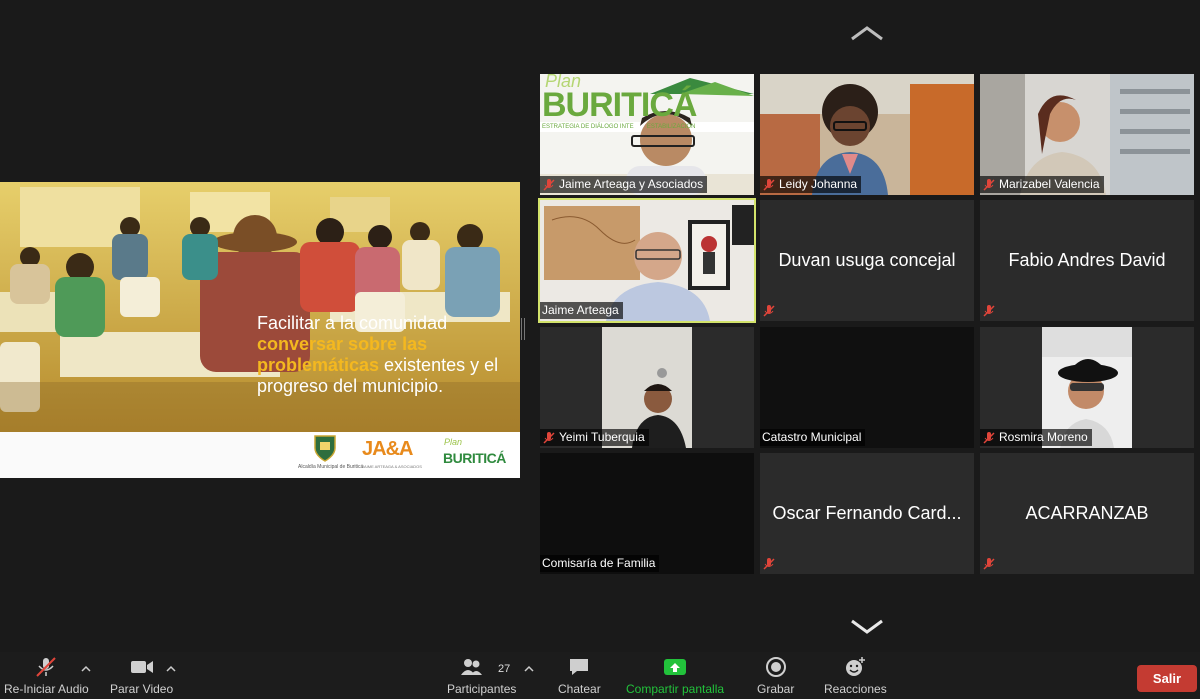 The height and width of the screenshot is (699, 1200). I want to click on footer-caption: Alcaldía Municipal de Buriticá, so click(331, 467).